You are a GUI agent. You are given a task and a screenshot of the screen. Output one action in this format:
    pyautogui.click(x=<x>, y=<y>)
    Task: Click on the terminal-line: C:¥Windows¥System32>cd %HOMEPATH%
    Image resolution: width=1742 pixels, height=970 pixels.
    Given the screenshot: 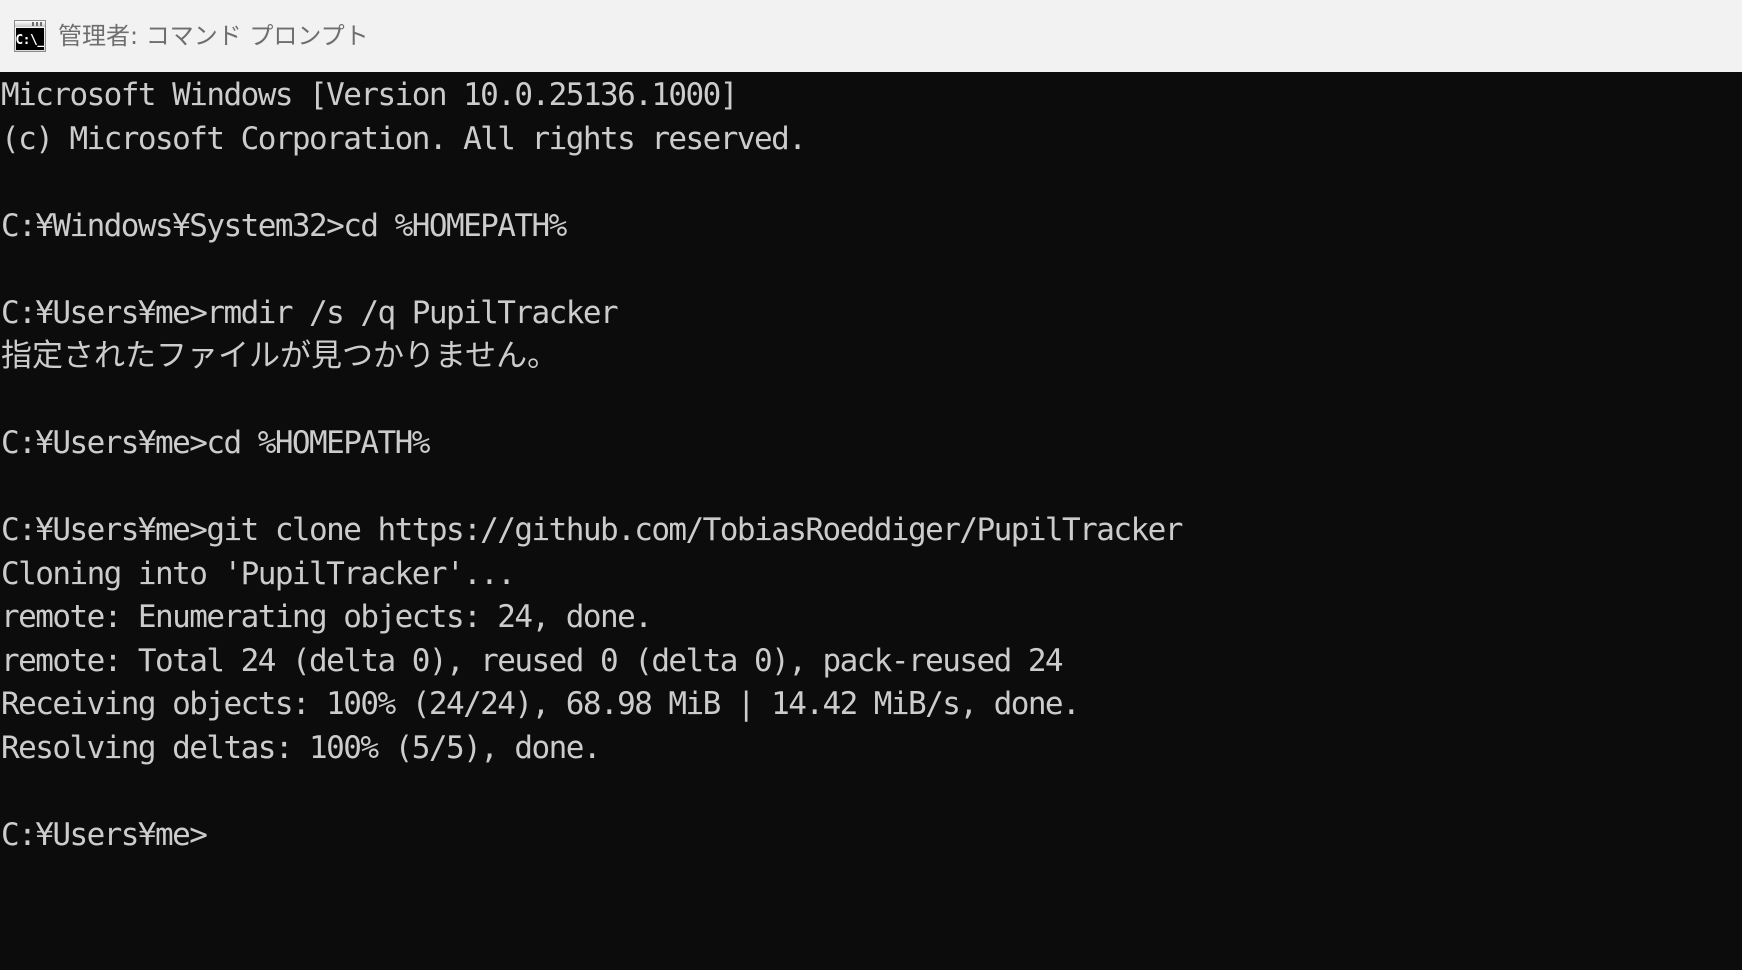 What is the action you would take?
    pyautogui.click(x=284, y=225)
    